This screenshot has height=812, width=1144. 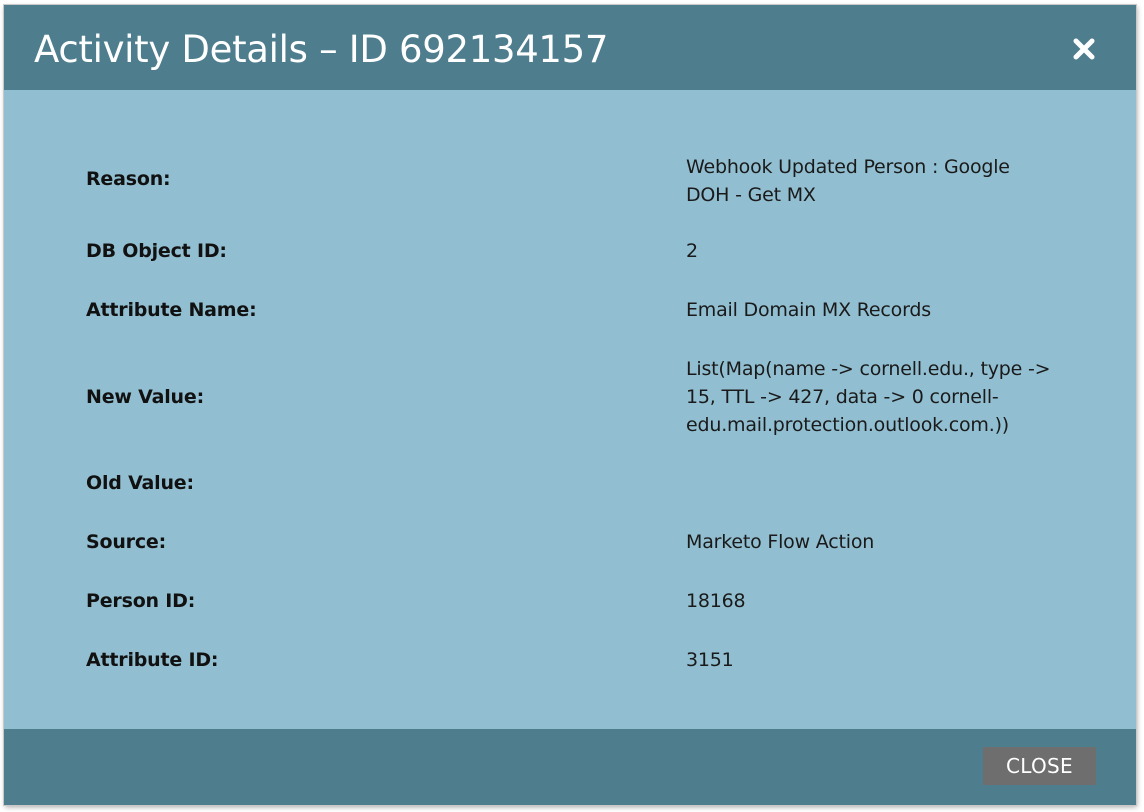 What do you see at coordinates (140, 483) in the screenshot?
I see `detail-label: Old Value:` at bounding box center [140, 483].